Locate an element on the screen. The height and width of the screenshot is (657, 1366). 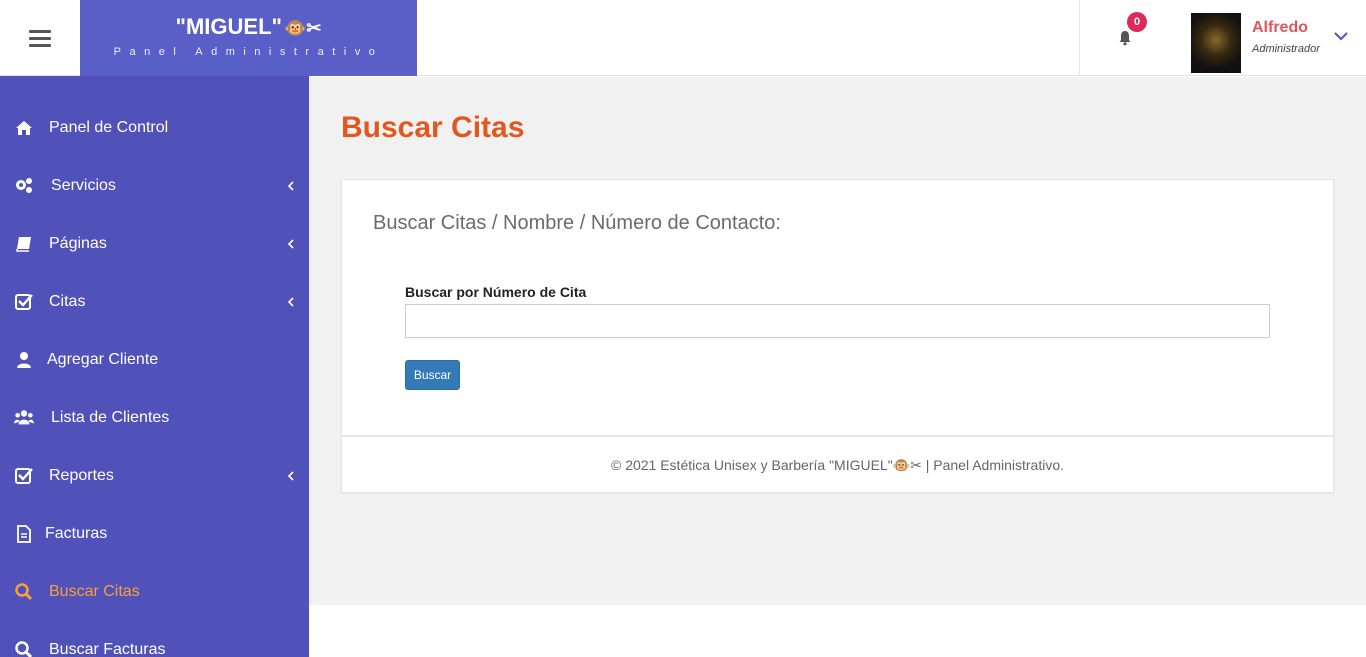
sidebar-item-buscar-citas: Buscar Citas is located at coordinates (154, 592).